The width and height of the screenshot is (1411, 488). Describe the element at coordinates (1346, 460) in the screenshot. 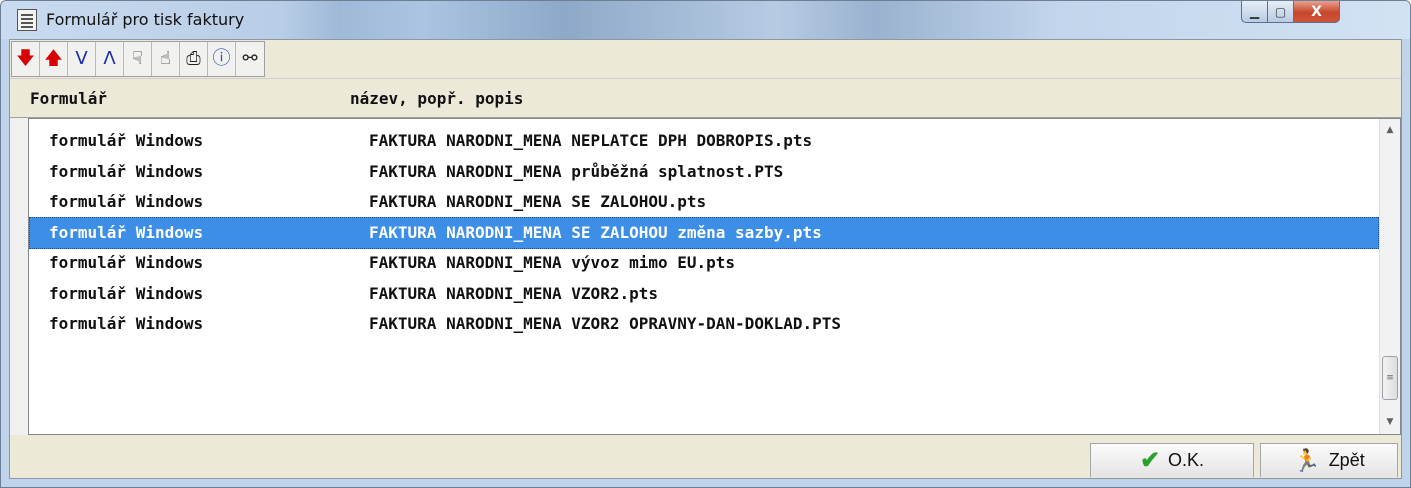

I see `back-button-label: Zpět` at that location.